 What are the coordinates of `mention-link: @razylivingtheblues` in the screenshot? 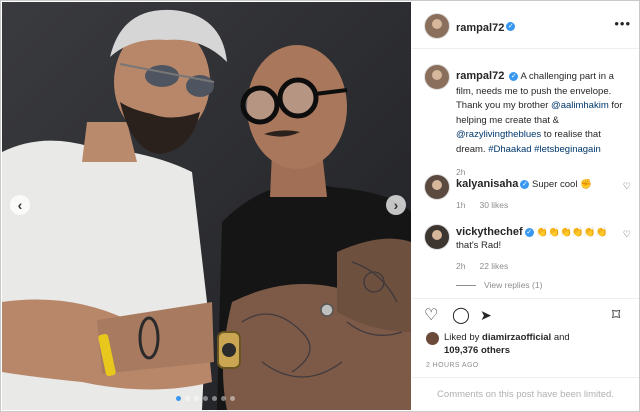 It's located at (498, 134).